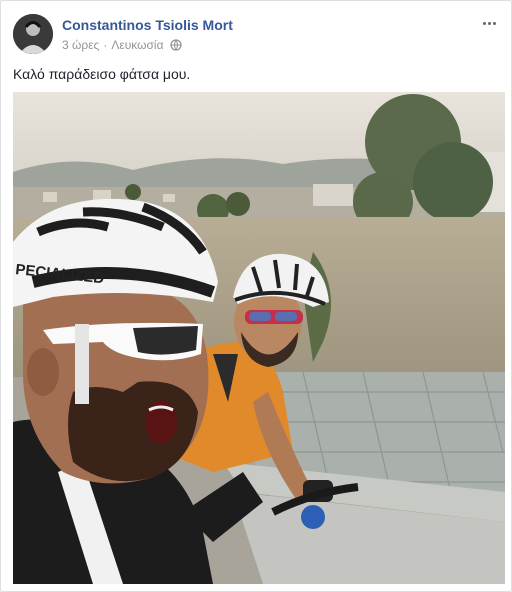 The height and width of the screenshot is (592, 512). I want to click on author-avatar, so click(33, 34).